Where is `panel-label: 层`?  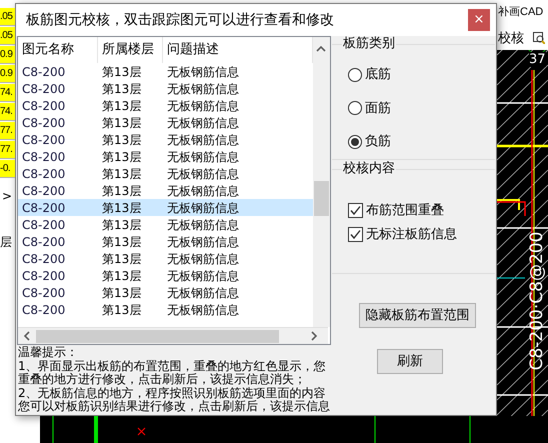 panel-label: 层 is located at coordinates (6, 242).